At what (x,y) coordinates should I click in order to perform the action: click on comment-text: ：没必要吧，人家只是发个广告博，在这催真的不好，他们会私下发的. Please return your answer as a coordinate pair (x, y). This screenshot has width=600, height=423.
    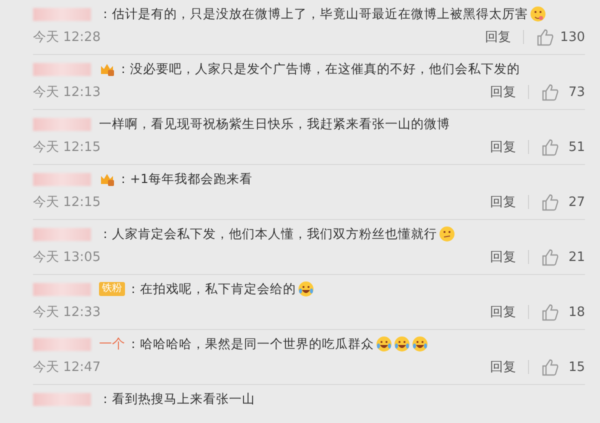
    Looking at the image, I should click on (318, 69).